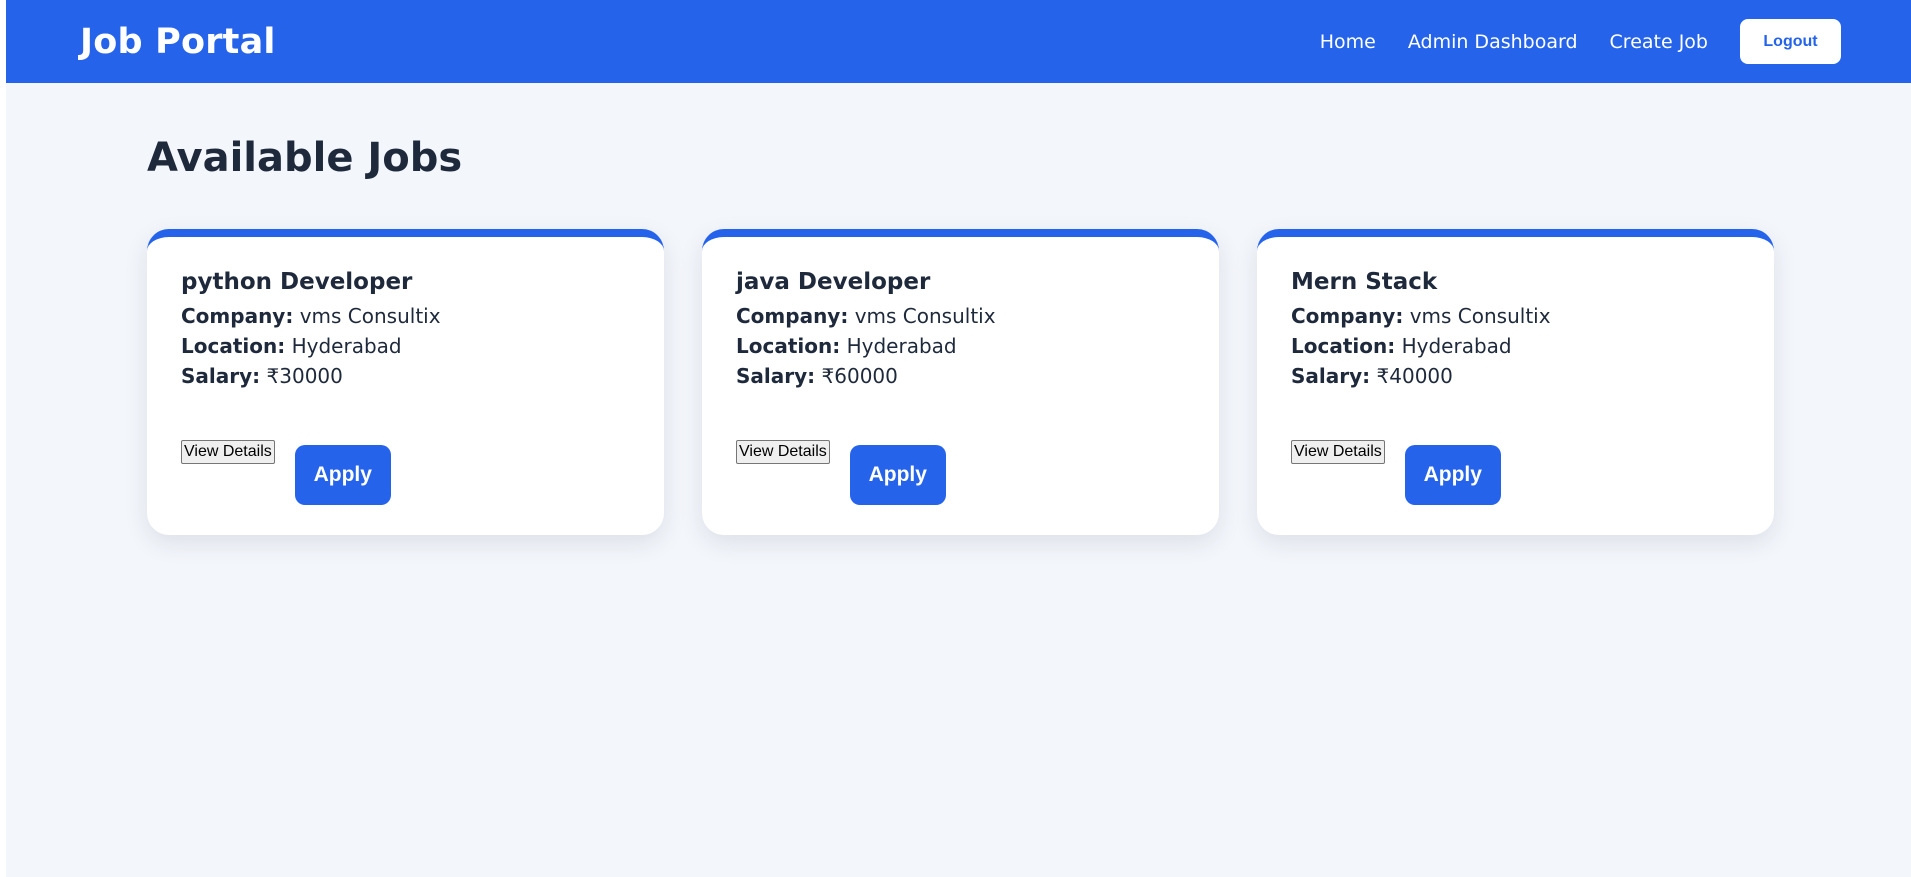 This screenshot has height=877, width=1911. I want to click on salary-field: Salary: ₹60000, so click(960, 376).